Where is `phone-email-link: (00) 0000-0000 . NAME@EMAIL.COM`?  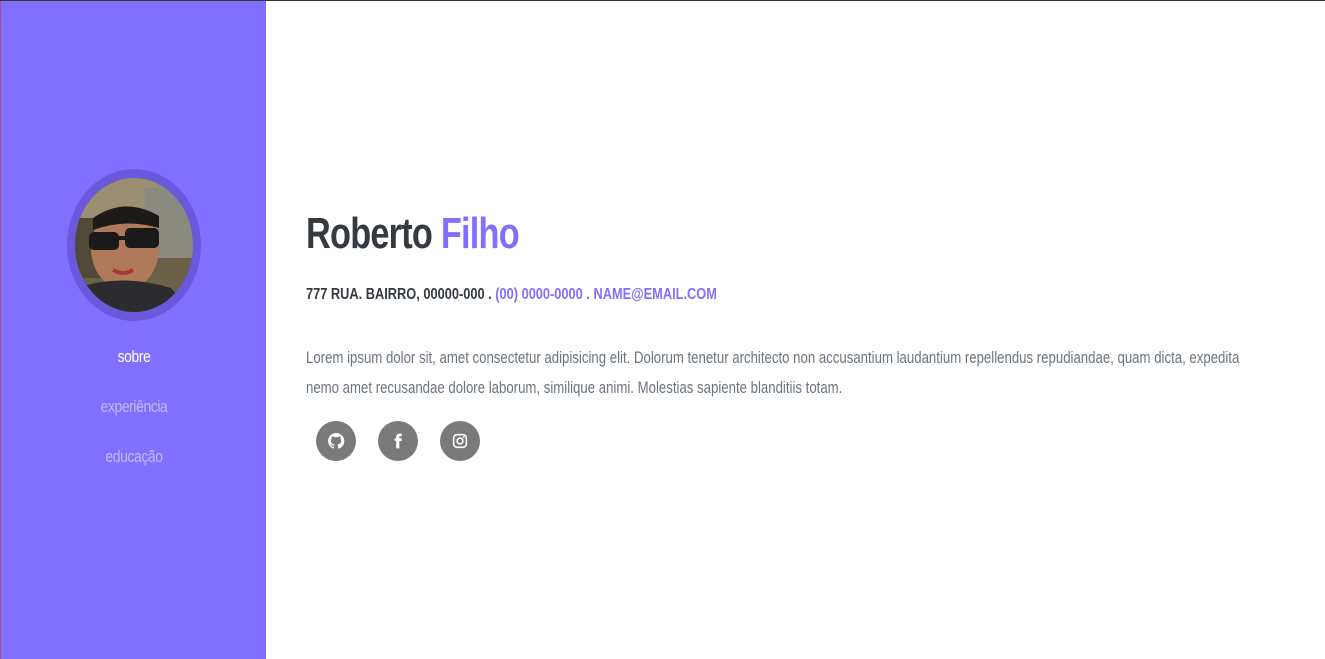
phone-email-link: (00) 0000-0000 . NAME@EMAIL.COM is located at coordinates (606, 294).